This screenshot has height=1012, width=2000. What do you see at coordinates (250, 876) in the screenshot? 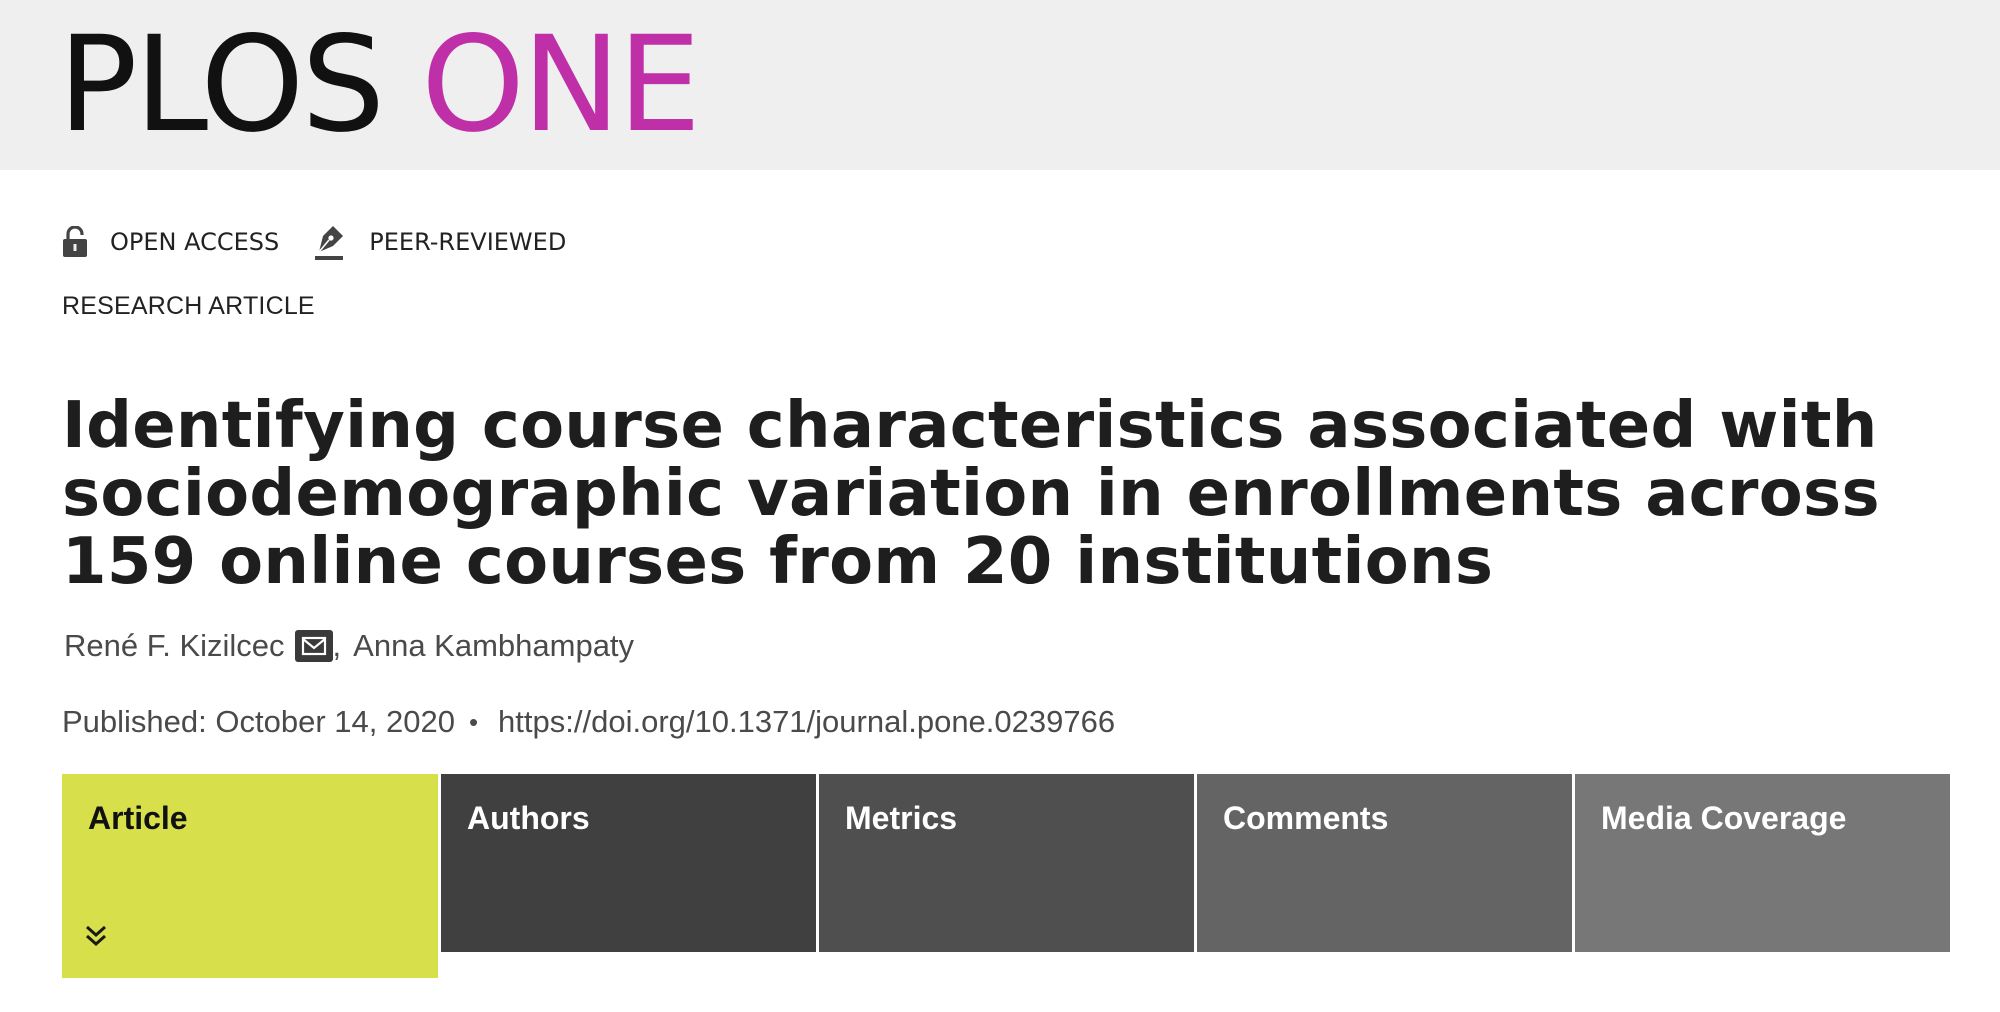
I see `tab-article: Article` at bounding box center [250, 876].